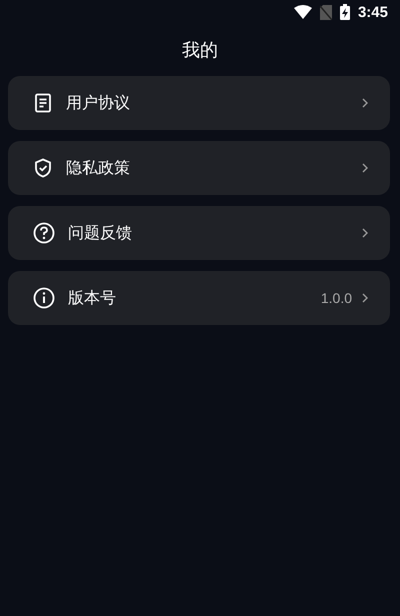 This screenshot has width=400, height=616. What do you see at coordinates (199, 103) in the screenshot?
I see `menu-item: 用户协议` at bounding box center [199, 103].